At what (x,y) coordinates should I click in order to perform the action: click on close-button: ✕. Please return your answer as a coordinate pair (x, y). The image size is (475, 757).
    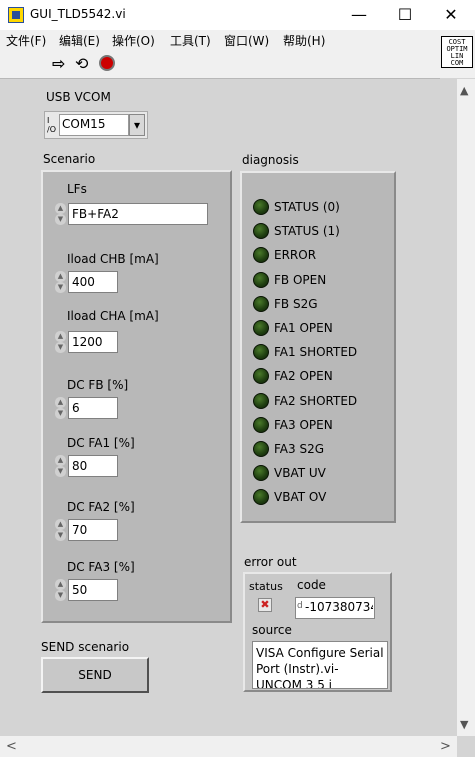
    Looking at the image, I should click on (451, 15).